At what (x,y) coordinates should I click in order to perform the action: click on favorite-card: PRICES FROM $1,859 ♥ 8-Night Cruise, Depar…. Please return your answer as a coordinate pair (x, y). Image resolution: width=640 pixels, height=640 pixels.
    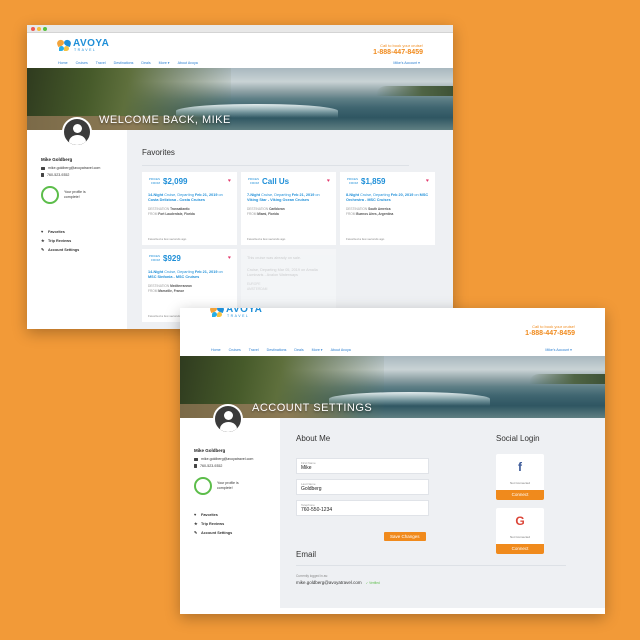
    Looking at the image, I should click on (387, 208).